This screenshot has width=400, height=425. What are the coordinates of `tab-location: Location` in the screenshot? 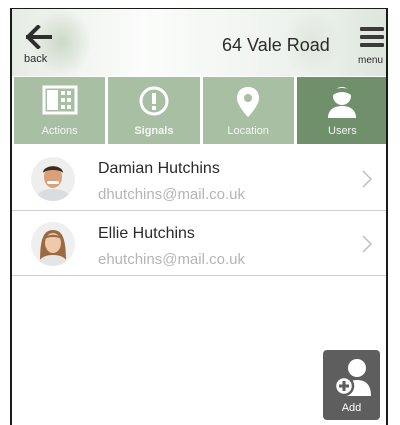 It's located at (248, 110).